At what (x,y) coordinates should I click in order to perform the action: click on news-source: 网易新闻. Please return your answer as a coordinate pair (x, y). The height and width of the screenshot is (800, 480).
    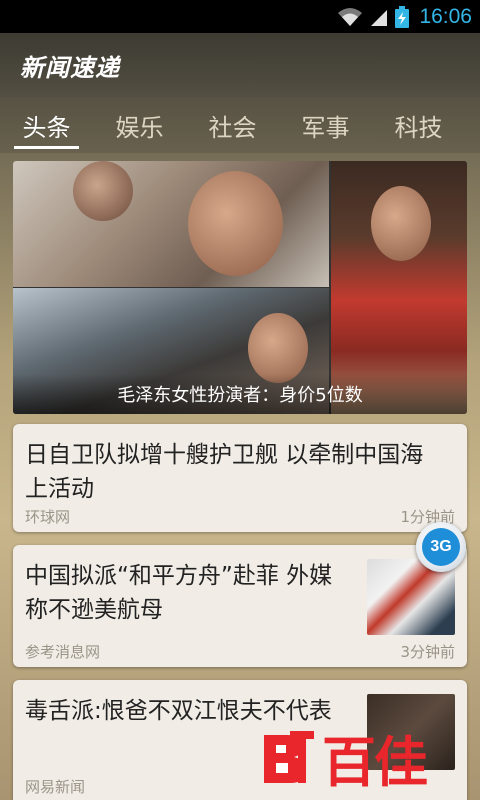
    Looking at the image, I should click on (55, 787).